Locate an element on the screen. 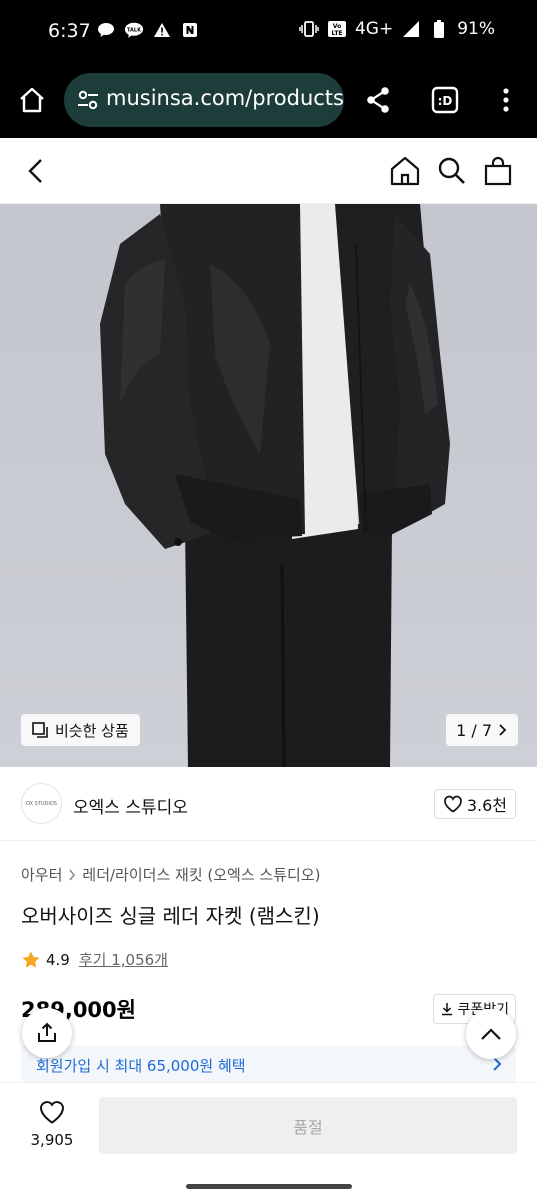 Image resolution: width=537 pixels, height=1200 pixels. notification-icons: TALK is located at coordinates (148, 30).